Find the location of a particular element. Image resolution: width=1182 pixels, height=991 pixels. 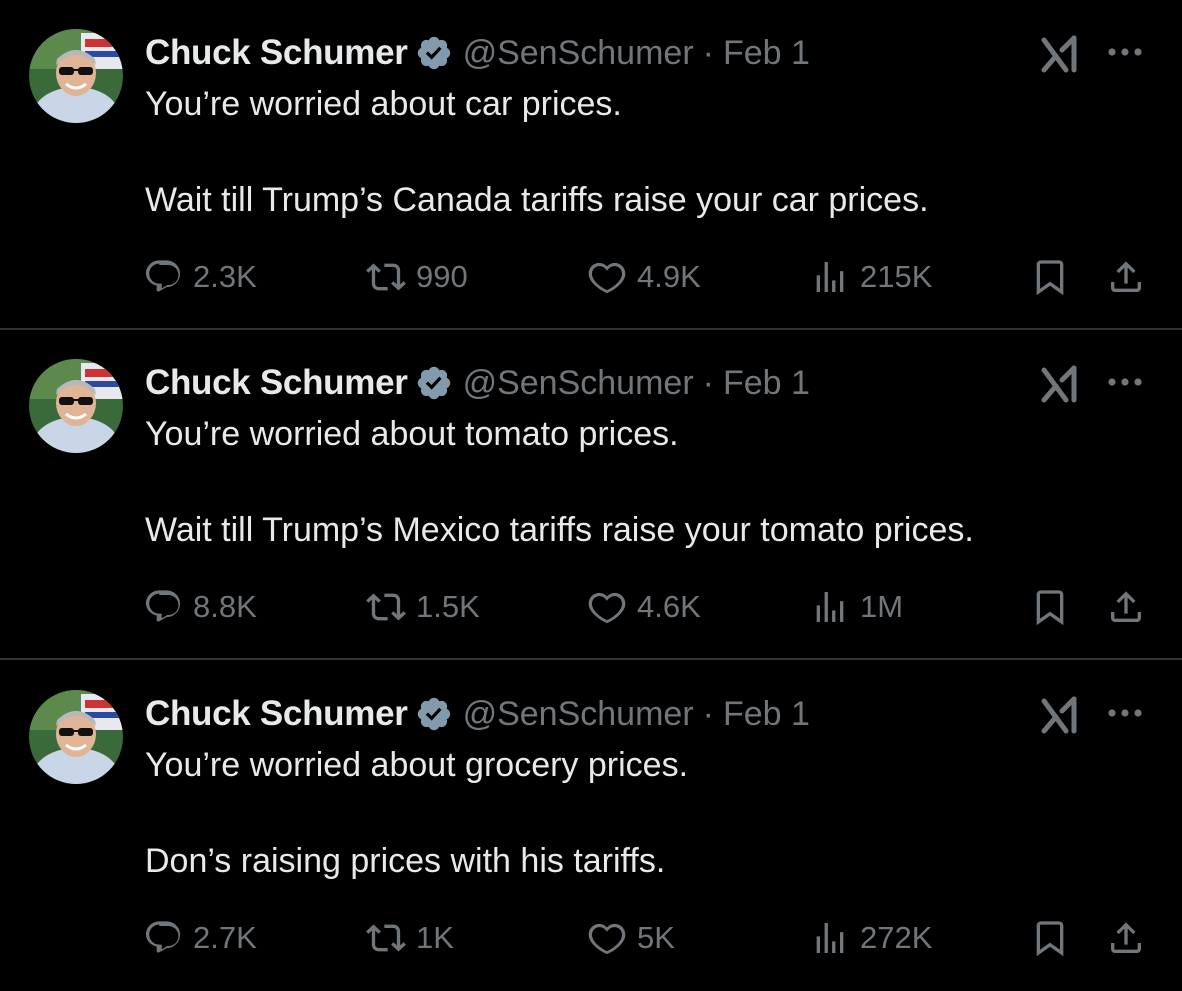

like-count: 4.9K is located at coordinates (669, 276).